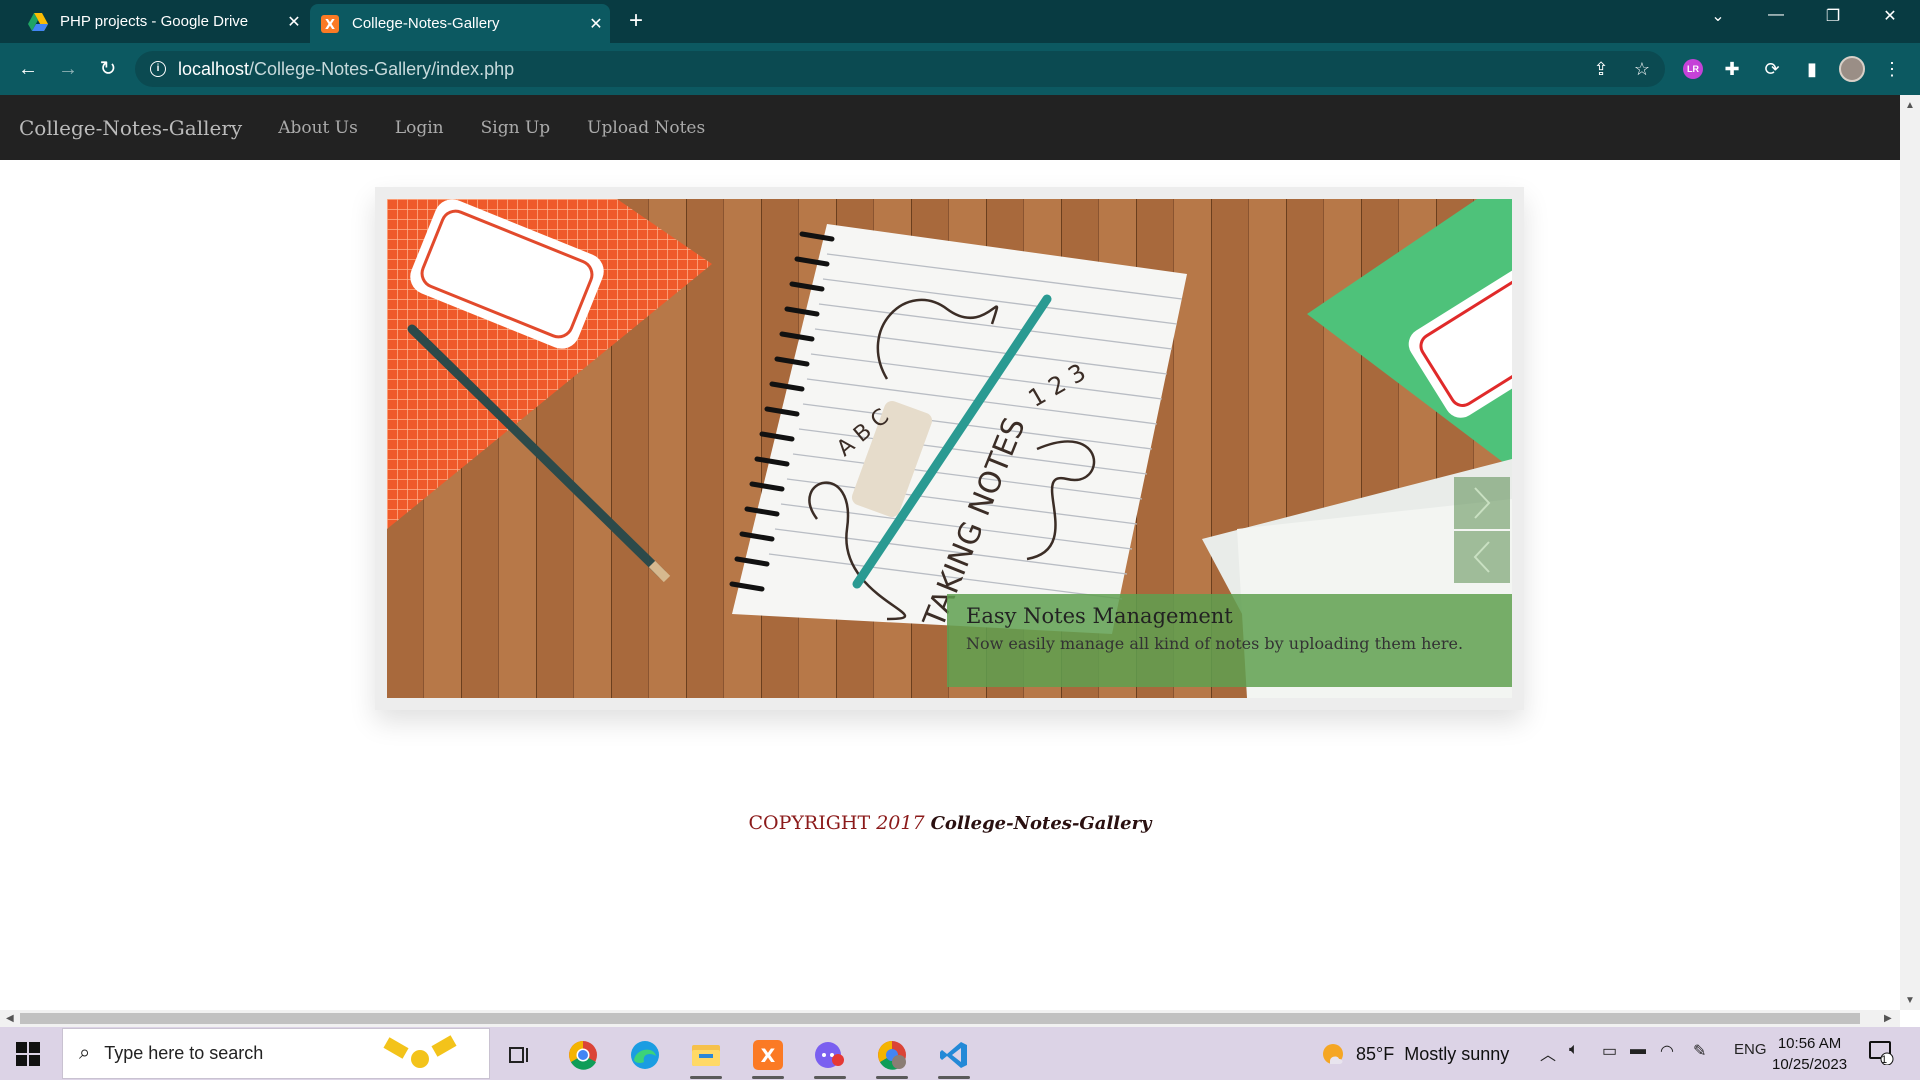  What do you see at coordinates (1776, 15) in the screenshot?
I see `minimize-icon: —` at bounding box center [1776, 15].